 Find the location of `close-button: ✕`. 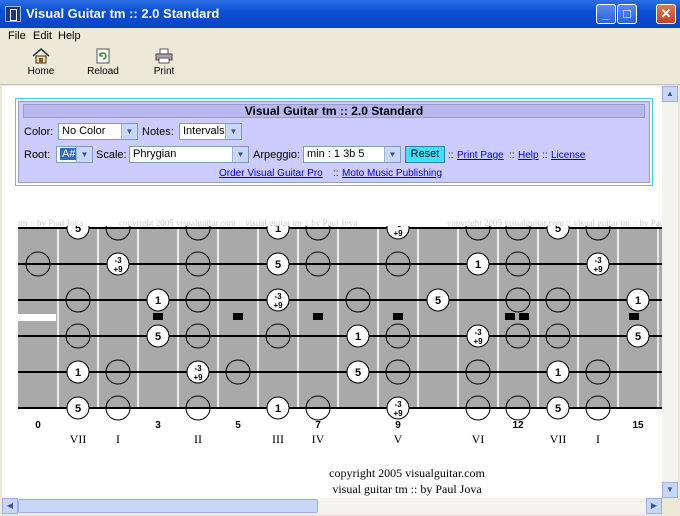

close-button: ✕ is located at coordinates (666, 14).